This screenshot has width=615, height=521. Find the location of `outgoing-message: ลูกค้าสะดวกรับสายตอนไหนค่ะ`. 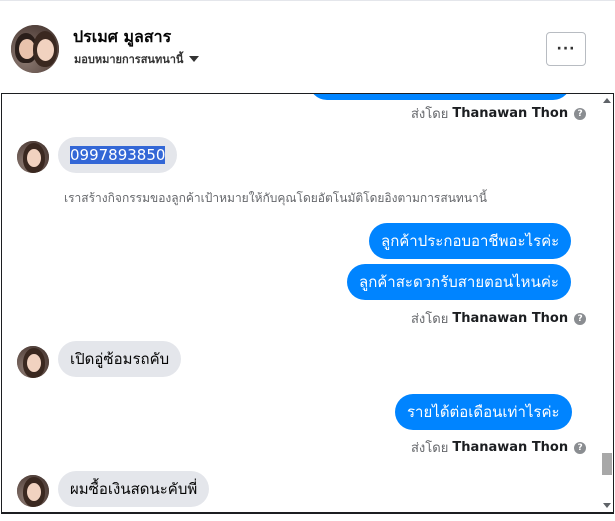

outgoing-message: ลูกค้าสะดวกรับสายตอนไหนค่ะ is located at coordinates (459, 282).